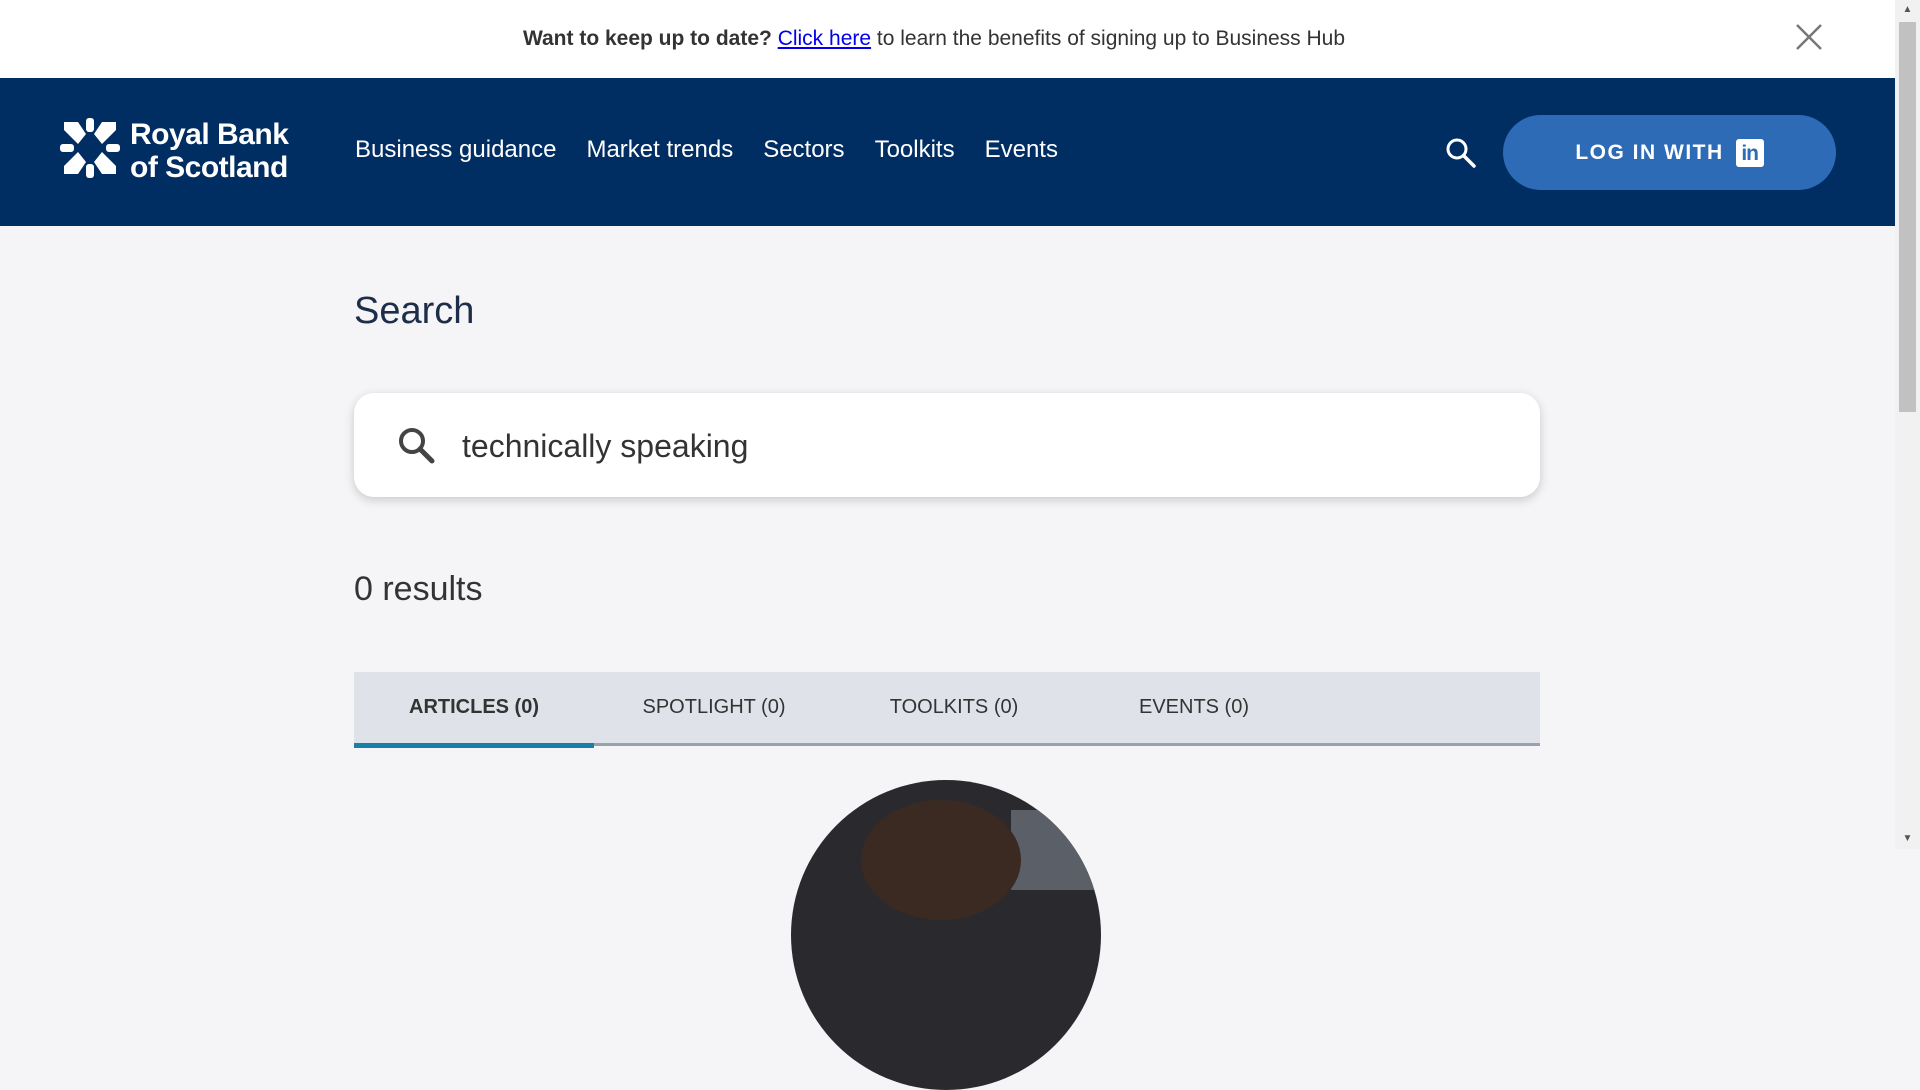 The width and height of the screenshot is (1920, 1090). Describe the element at coordinates (414, 311) in the screenshot. I see `page-title: Search` at that location.